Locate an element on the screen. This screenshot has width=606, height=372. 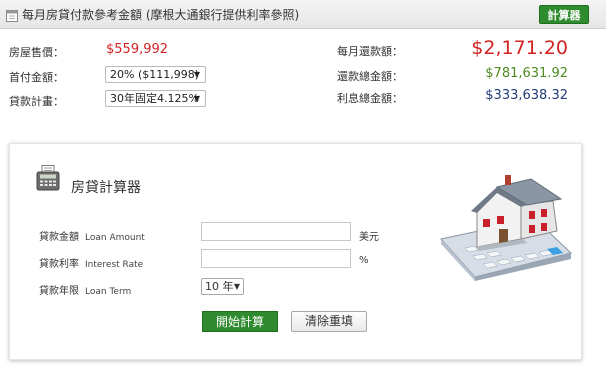
interest-rate-label: 貸款利率 Interest Rate is located at coordinates (91, 262).